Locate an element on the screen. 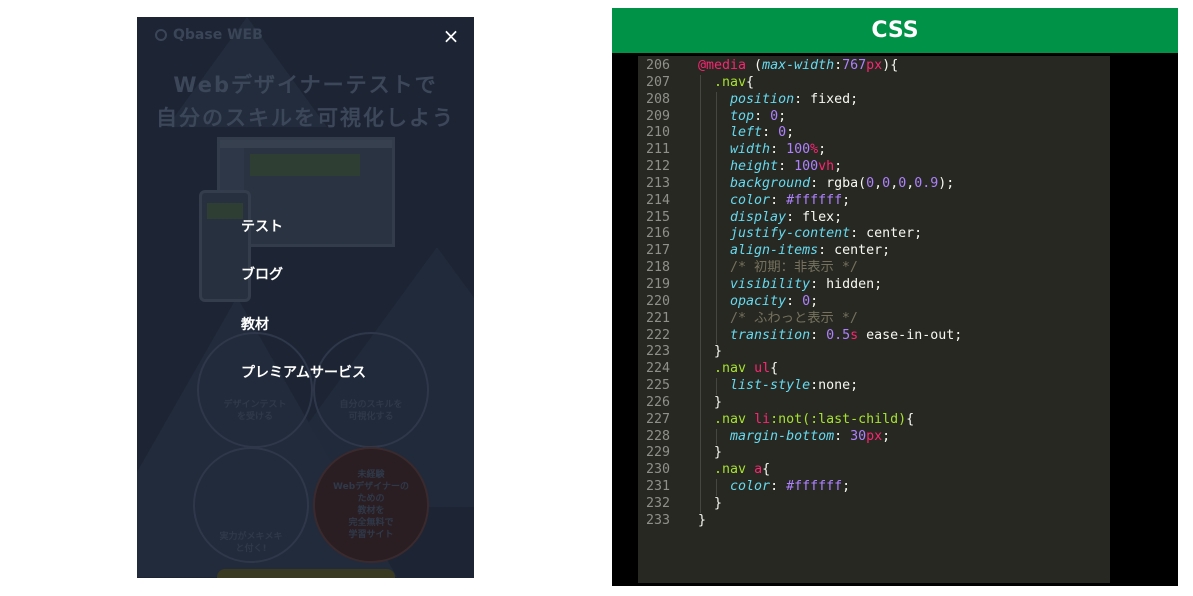  code-text: width: 100%; is located at coordinates (778, 150).